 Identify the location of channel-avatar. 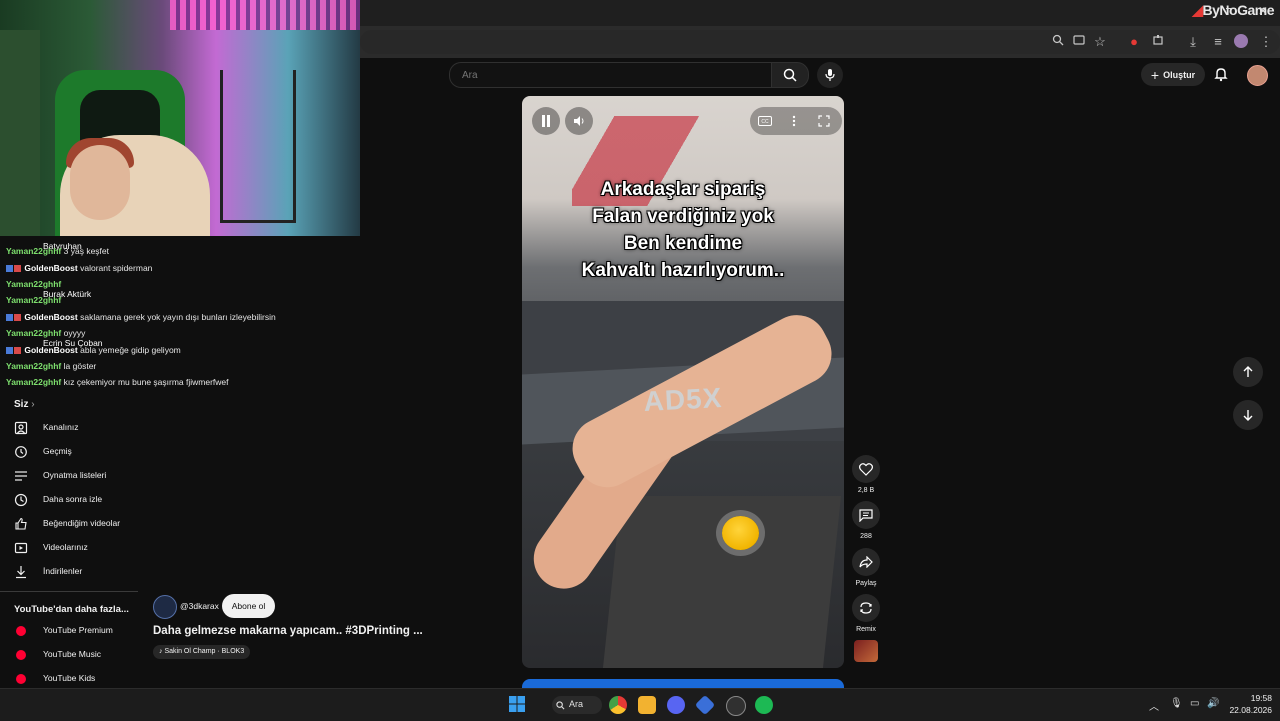
(165, 607).